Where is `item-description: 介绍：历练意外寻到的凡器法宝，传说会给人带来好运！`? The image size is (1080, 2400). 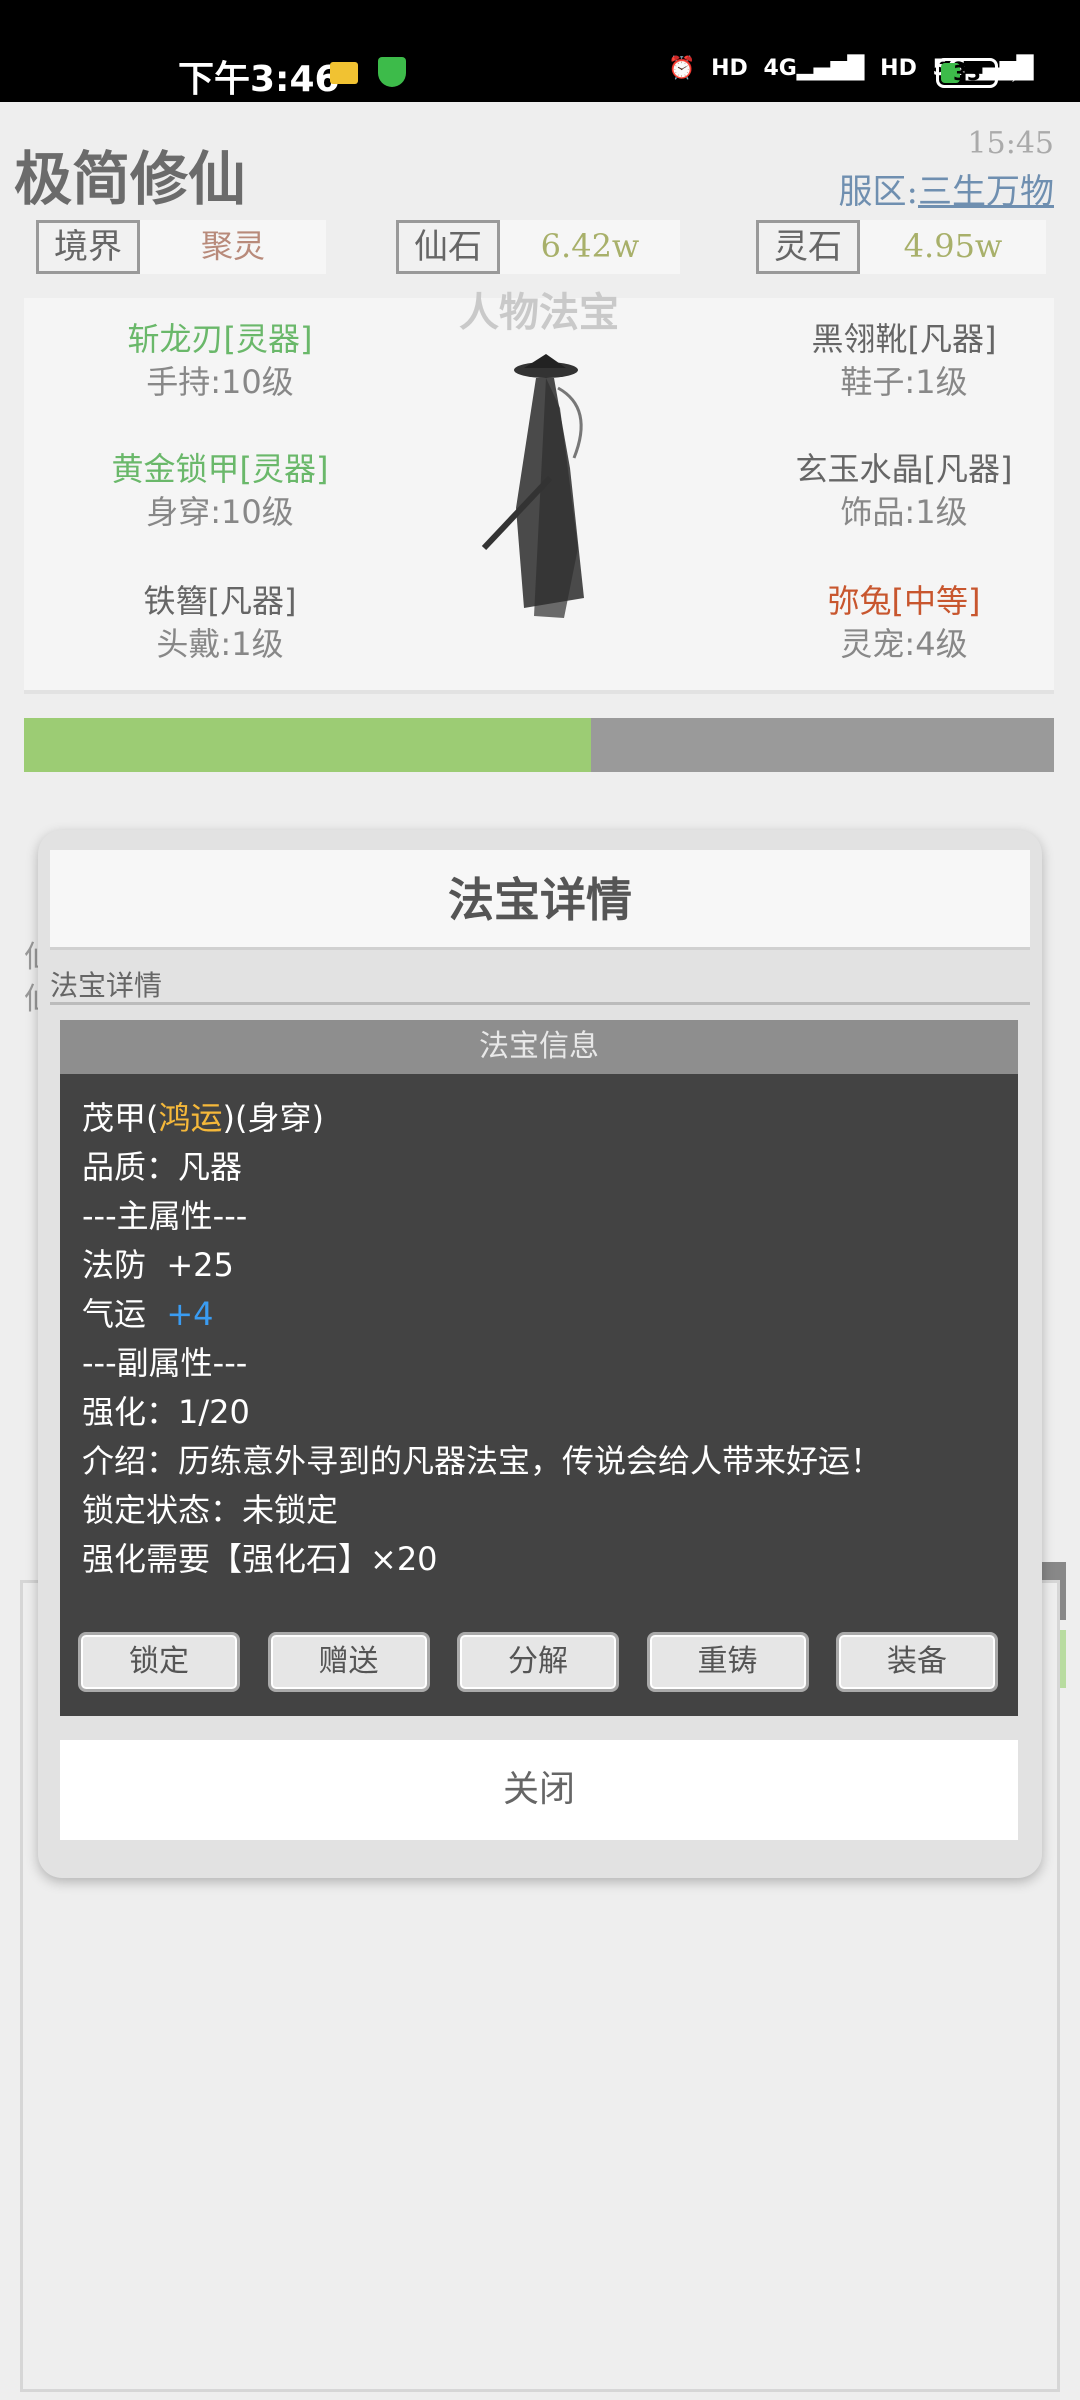
item-description: 介绍：历练意外寻到的凡器法宝，传说会给人带来好运！ is located at coordinates (482, 1461).